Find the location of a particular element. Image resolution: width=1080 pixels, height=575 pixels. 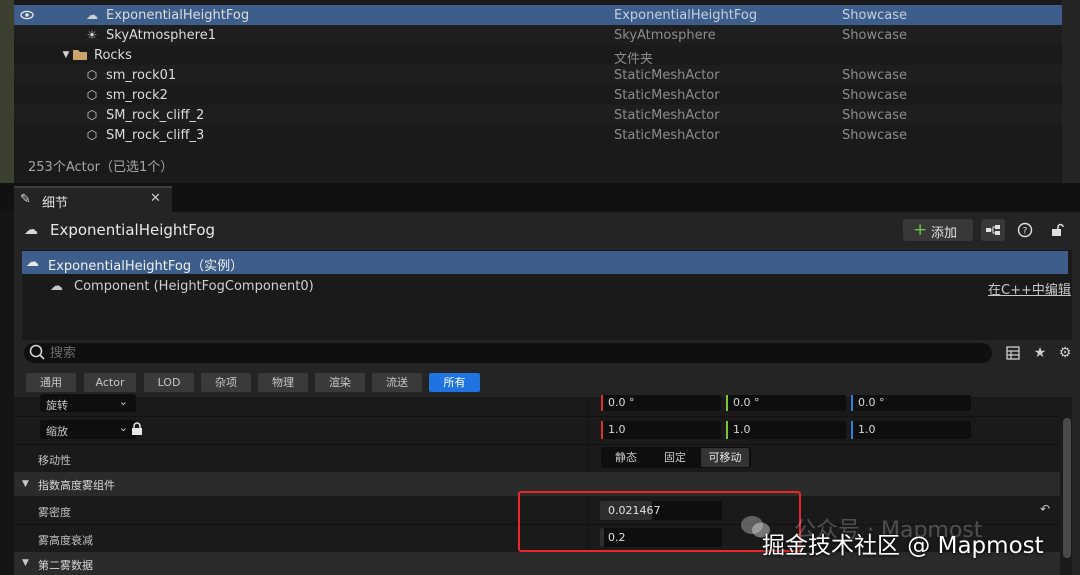

component-instance-label: ExponentialHeightFog（实例） is located at coordinates (146, 266).